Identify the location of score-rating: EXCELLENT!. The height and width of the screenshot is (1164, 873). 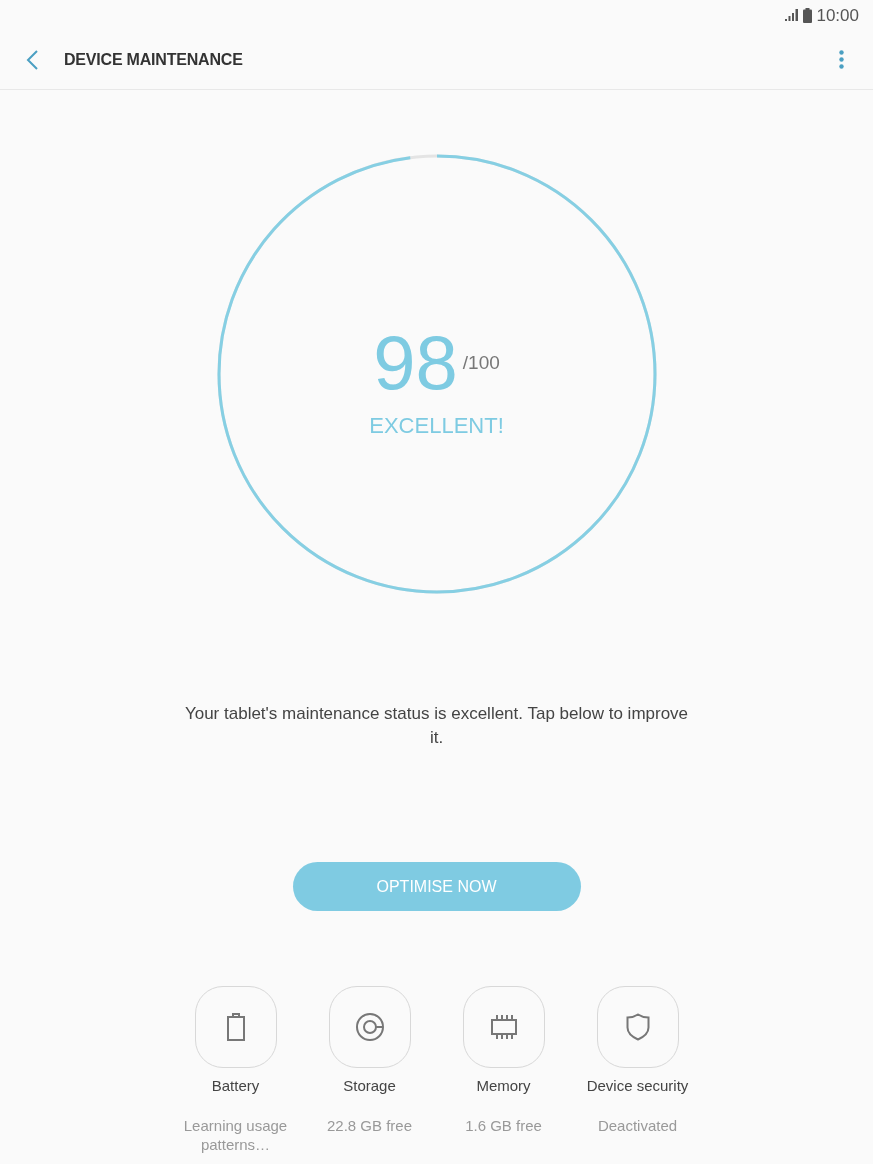
(436, 426).